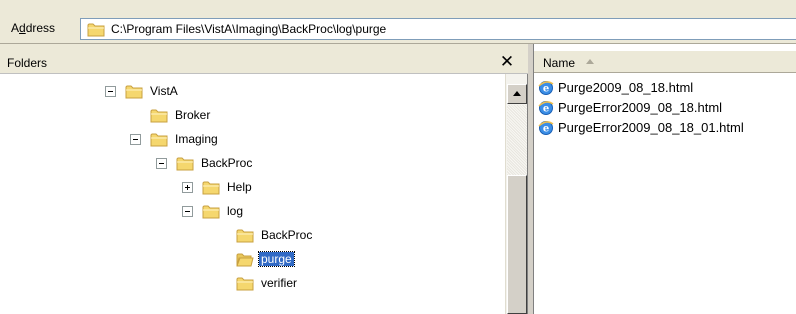 This screenshot has height=314, width=796. I want to click on tree-item-imaging: Imaging, so click(175, 139).